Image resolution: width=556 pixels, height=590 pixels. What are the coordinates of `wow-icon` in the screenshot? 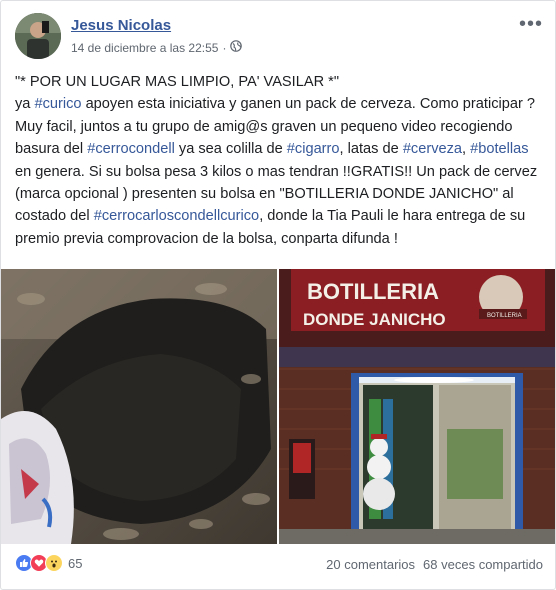 It's located at (54, 563).